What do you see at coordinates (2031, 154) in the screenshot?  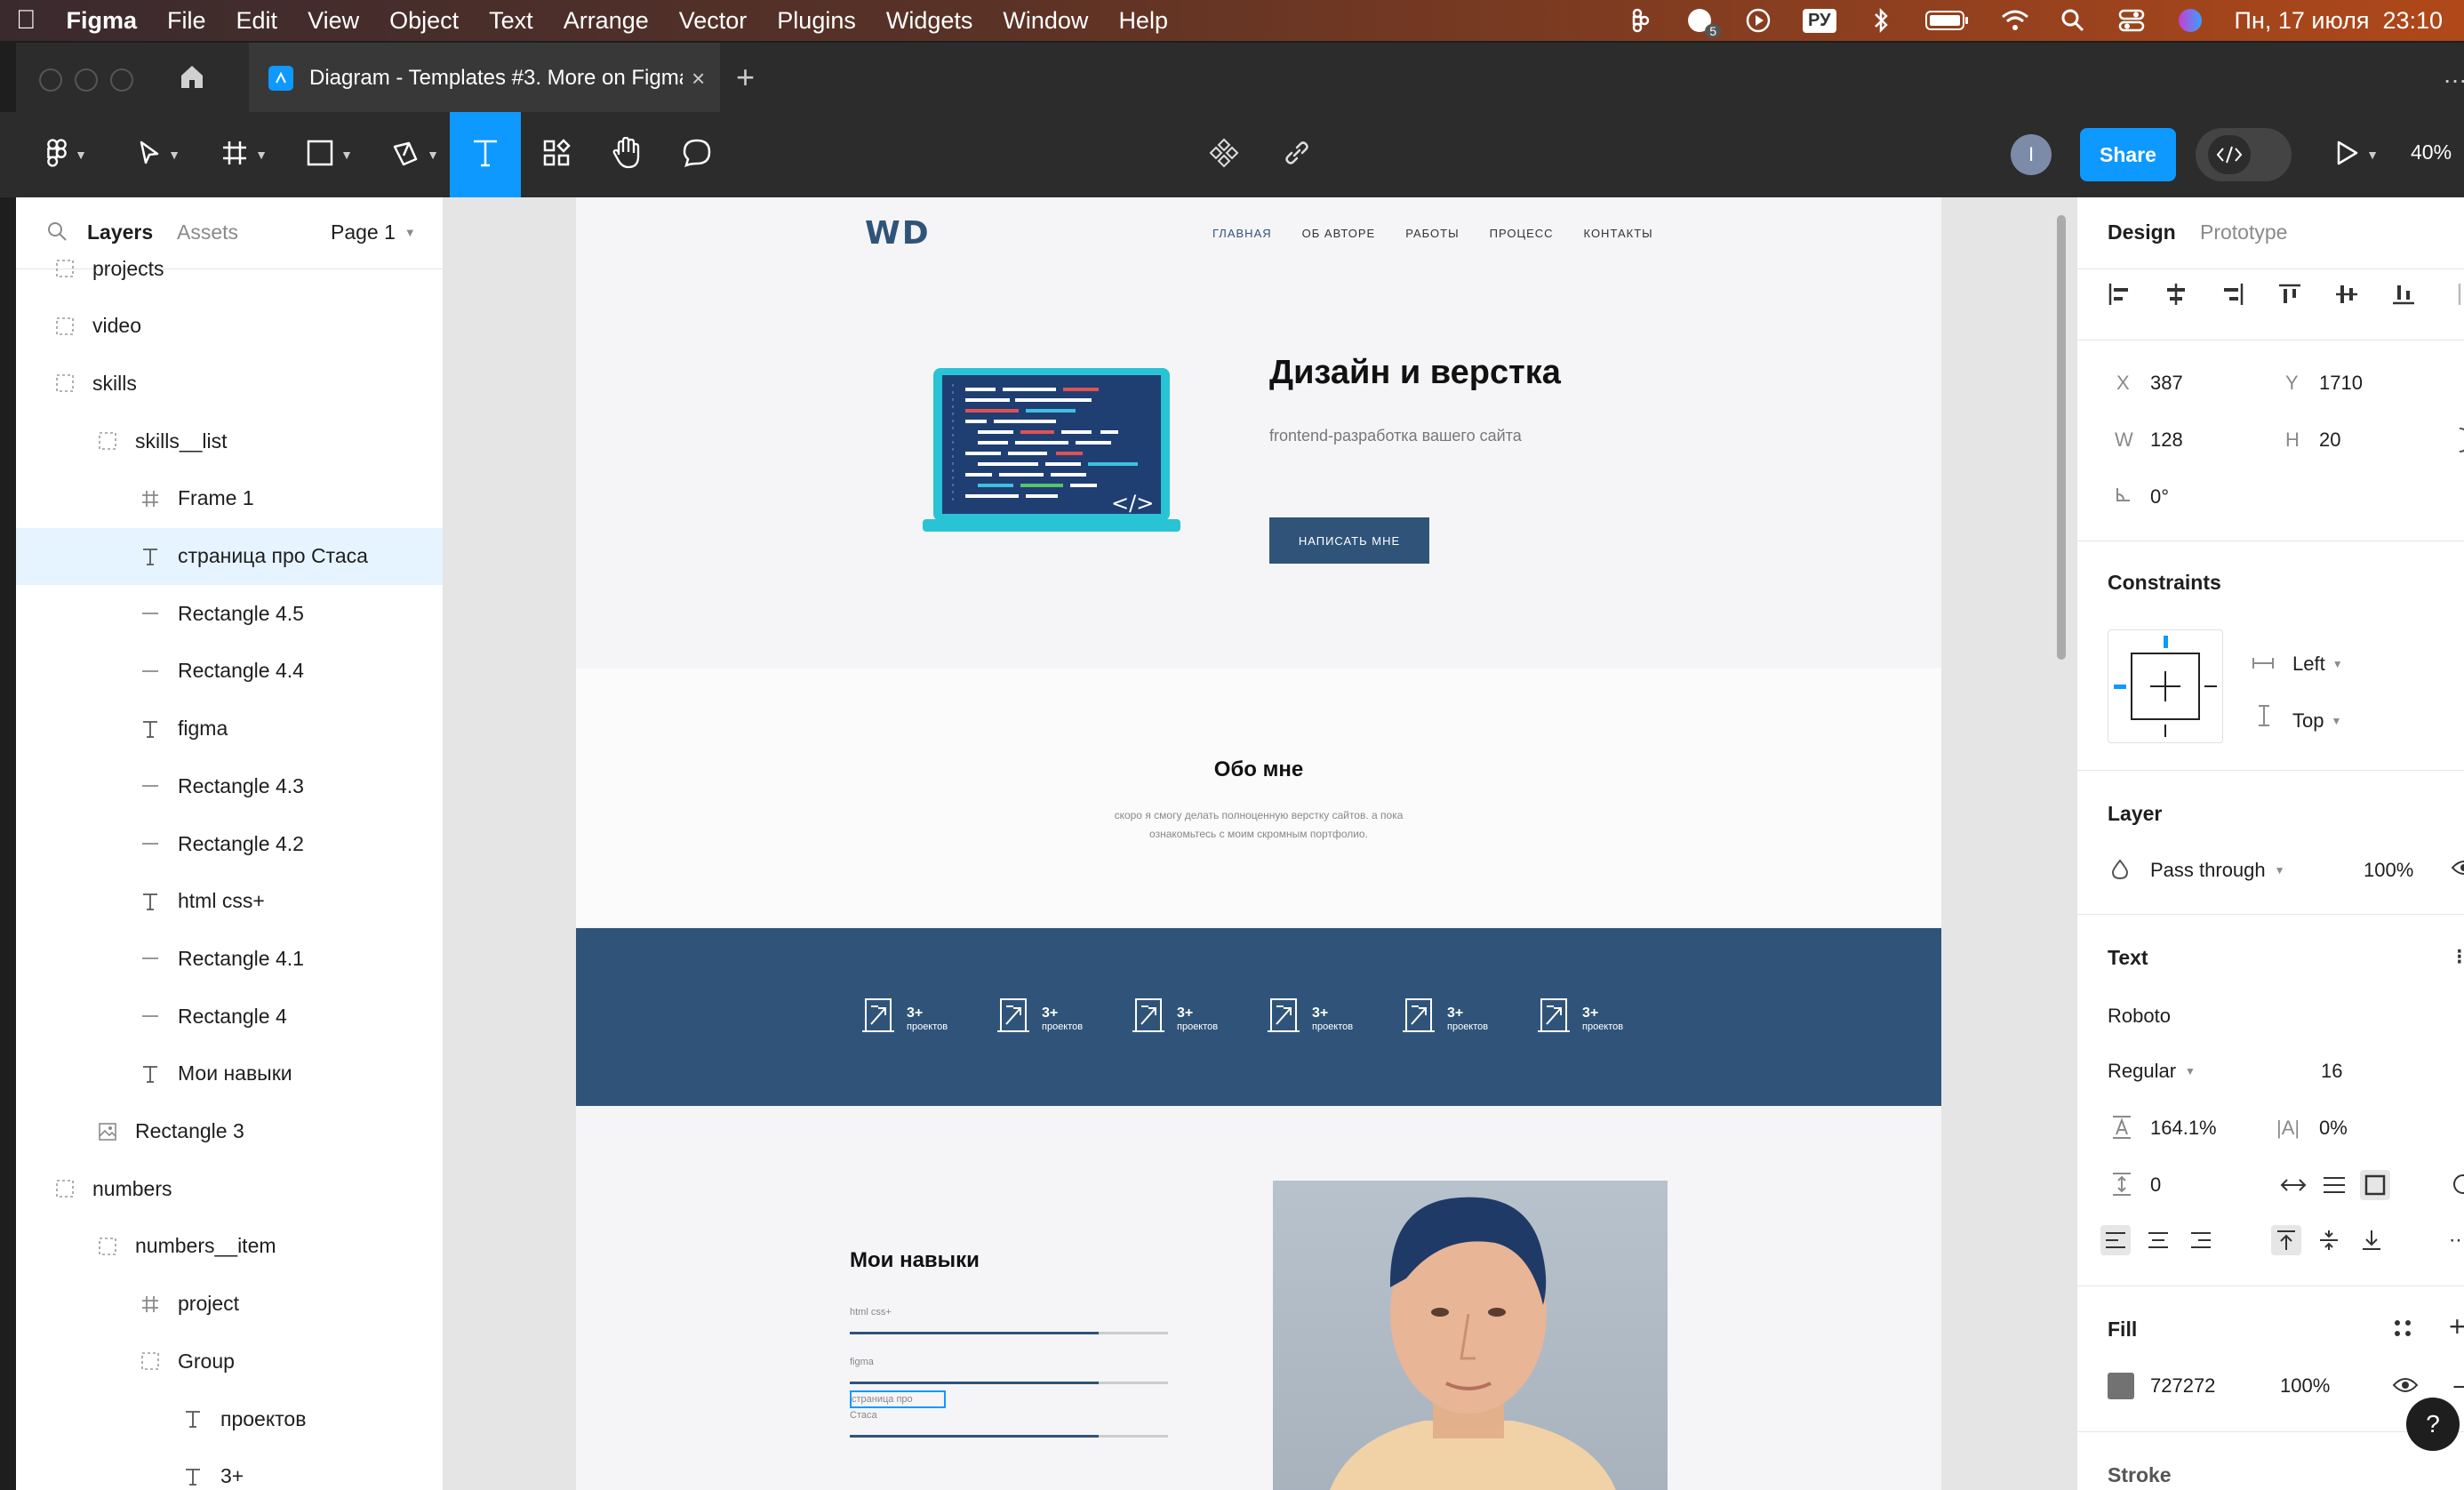 I see `avatar: I` at bounding box center [2031, 154].